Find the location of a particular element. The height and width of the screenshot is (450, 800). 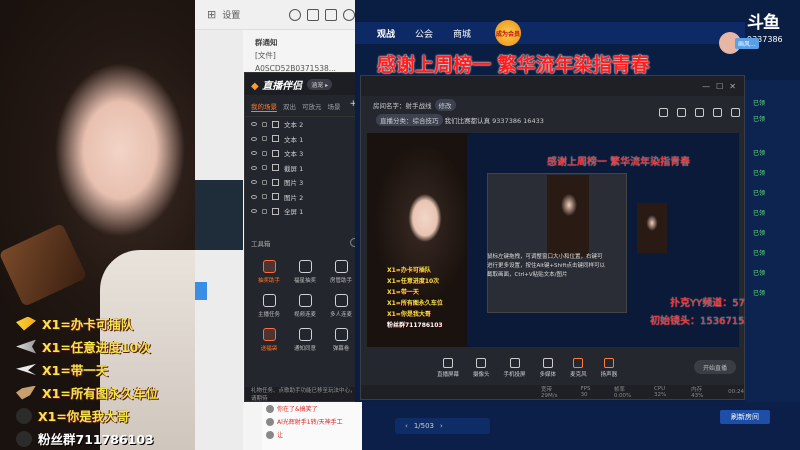

zhibo-footer: 礼物任务、点歌助手功能已移至玩法中心，敬请期待 is located at coordinates (304, 394).